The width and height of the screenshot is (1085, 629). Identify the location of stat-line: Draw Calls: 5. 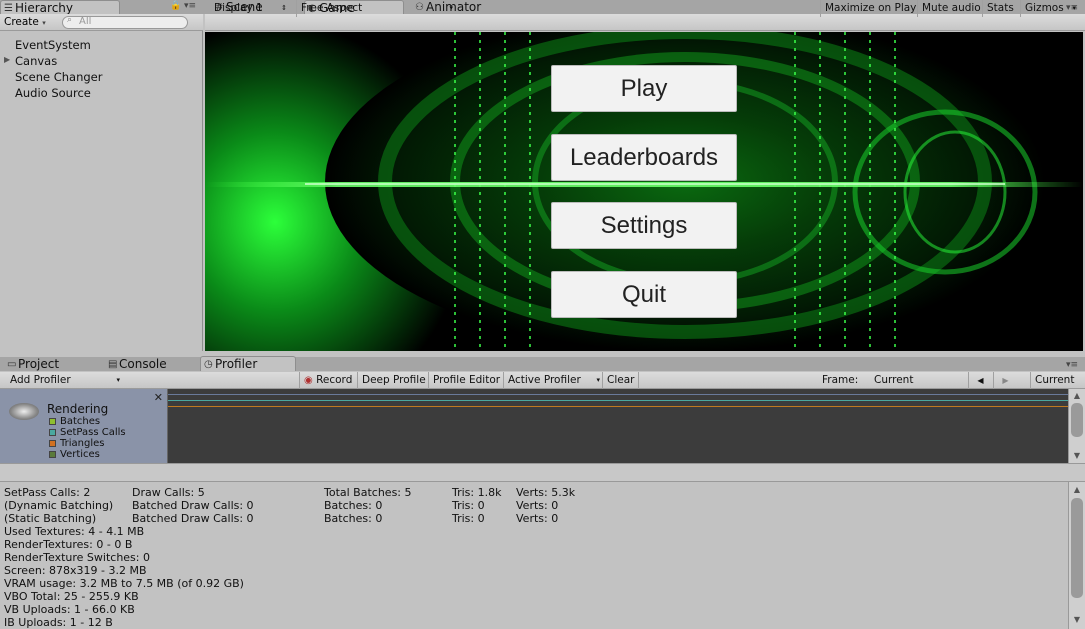
(168, 492).